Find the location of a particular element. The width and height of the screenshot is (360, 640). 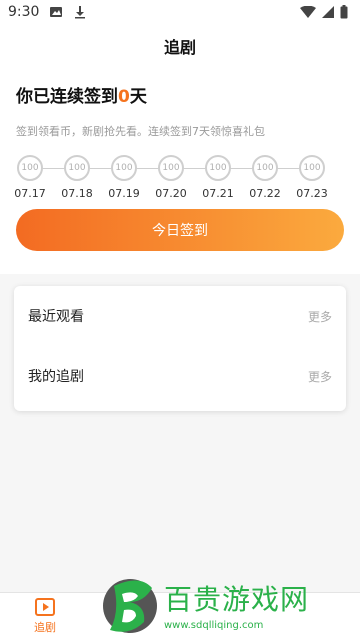

day-date: 07.20 is located at coordinates (171, 193).